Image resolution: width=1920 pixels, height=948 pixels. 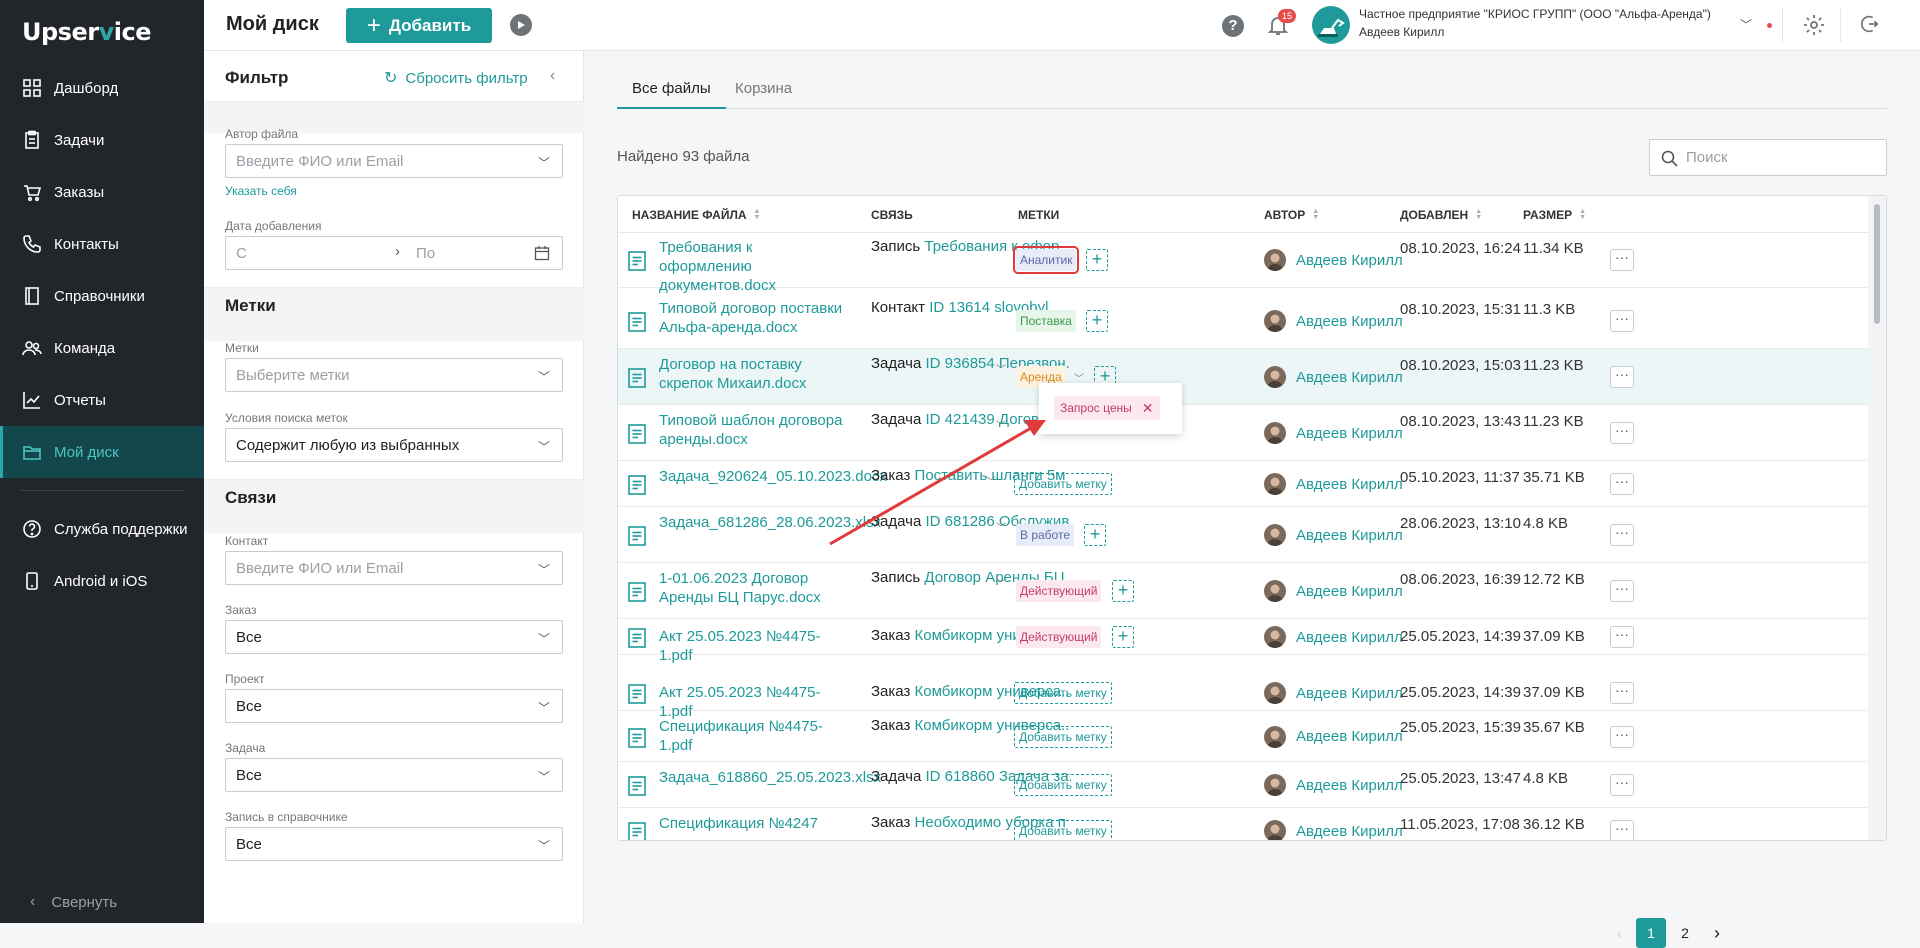 I want to click on project-select: Все ﹀, so click(x=394, y=706).